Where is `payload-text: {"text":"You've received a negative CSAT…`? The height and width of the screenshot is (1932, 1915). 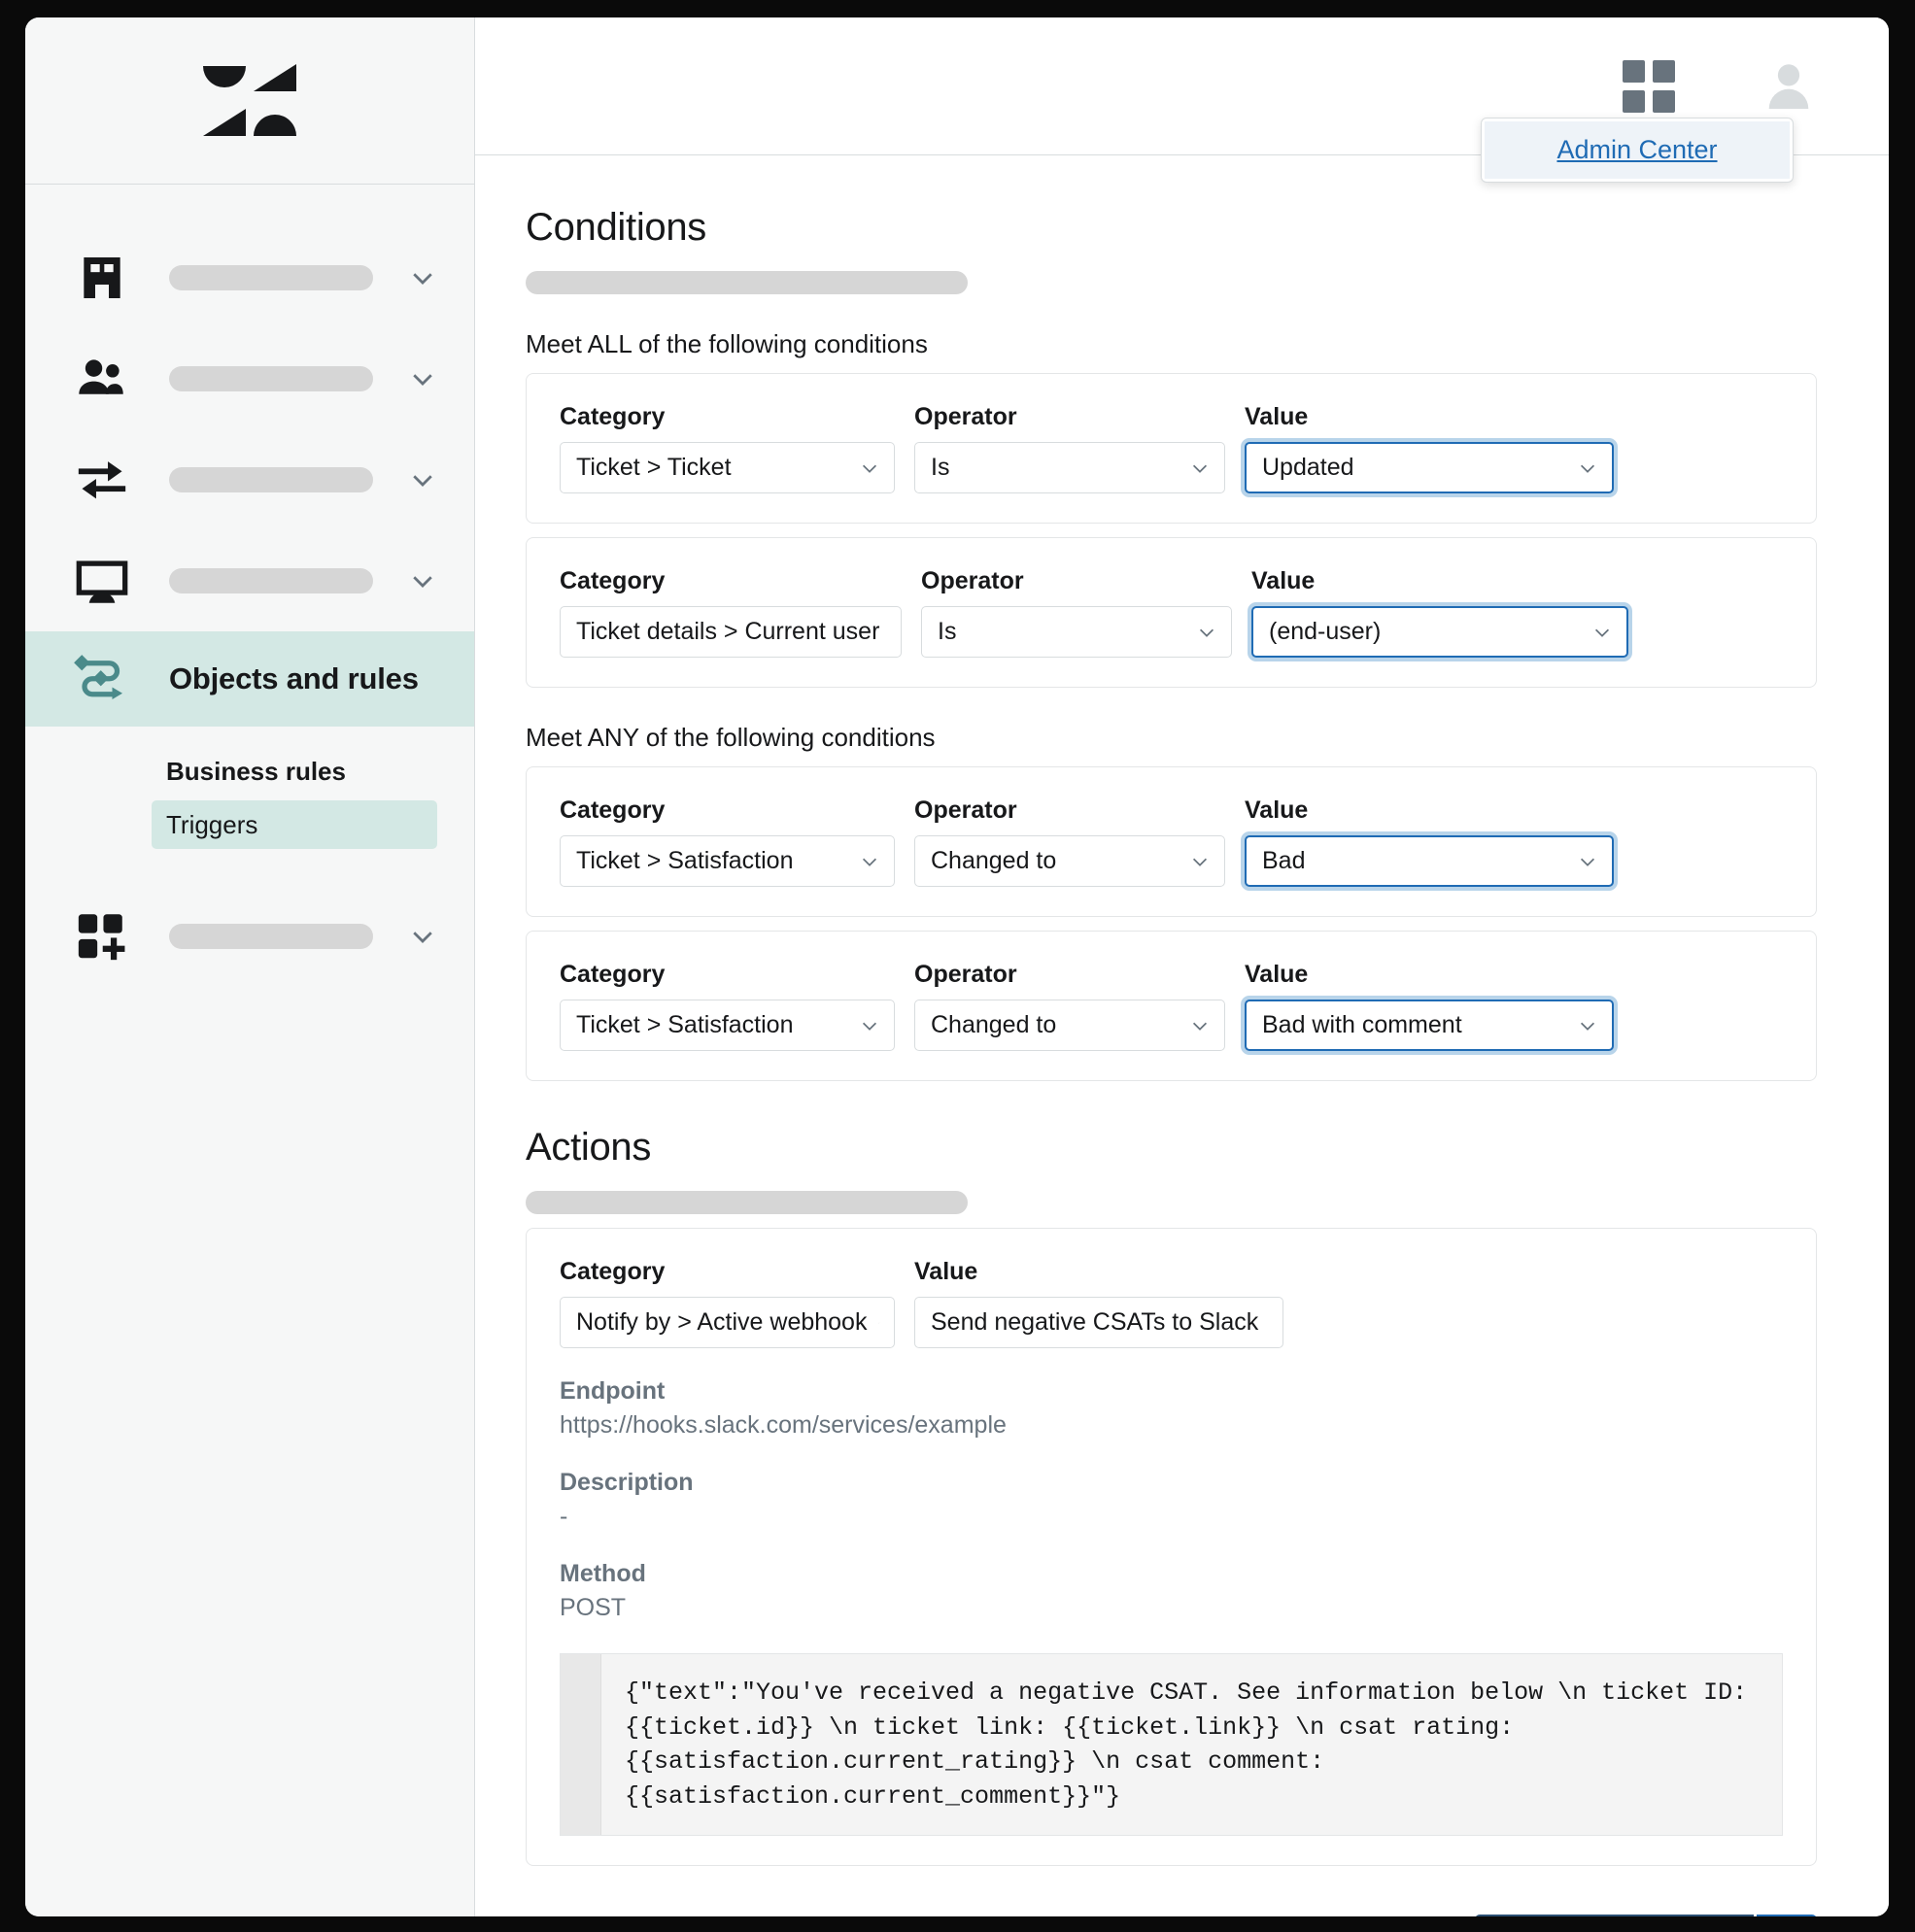 payload-text: {"text":"You've received a negative CSAT… is located at coordinates (1191, 1744).